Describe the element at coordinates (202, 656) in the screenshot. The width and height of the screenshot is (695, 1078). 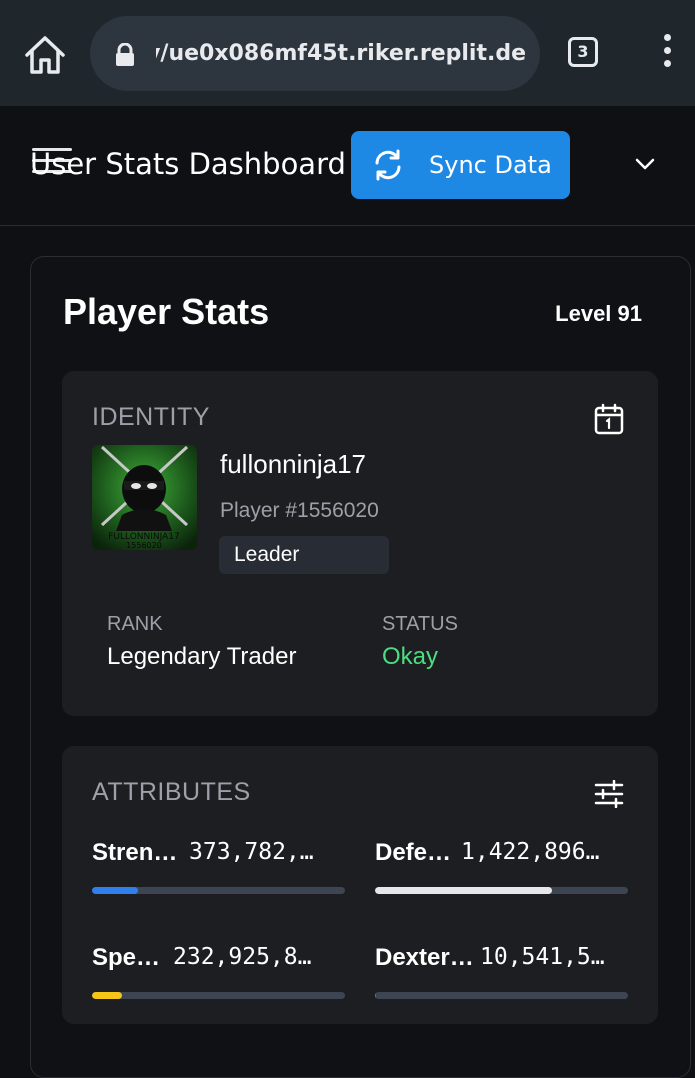
I see `rank-value: Legendary Trader` at that location.